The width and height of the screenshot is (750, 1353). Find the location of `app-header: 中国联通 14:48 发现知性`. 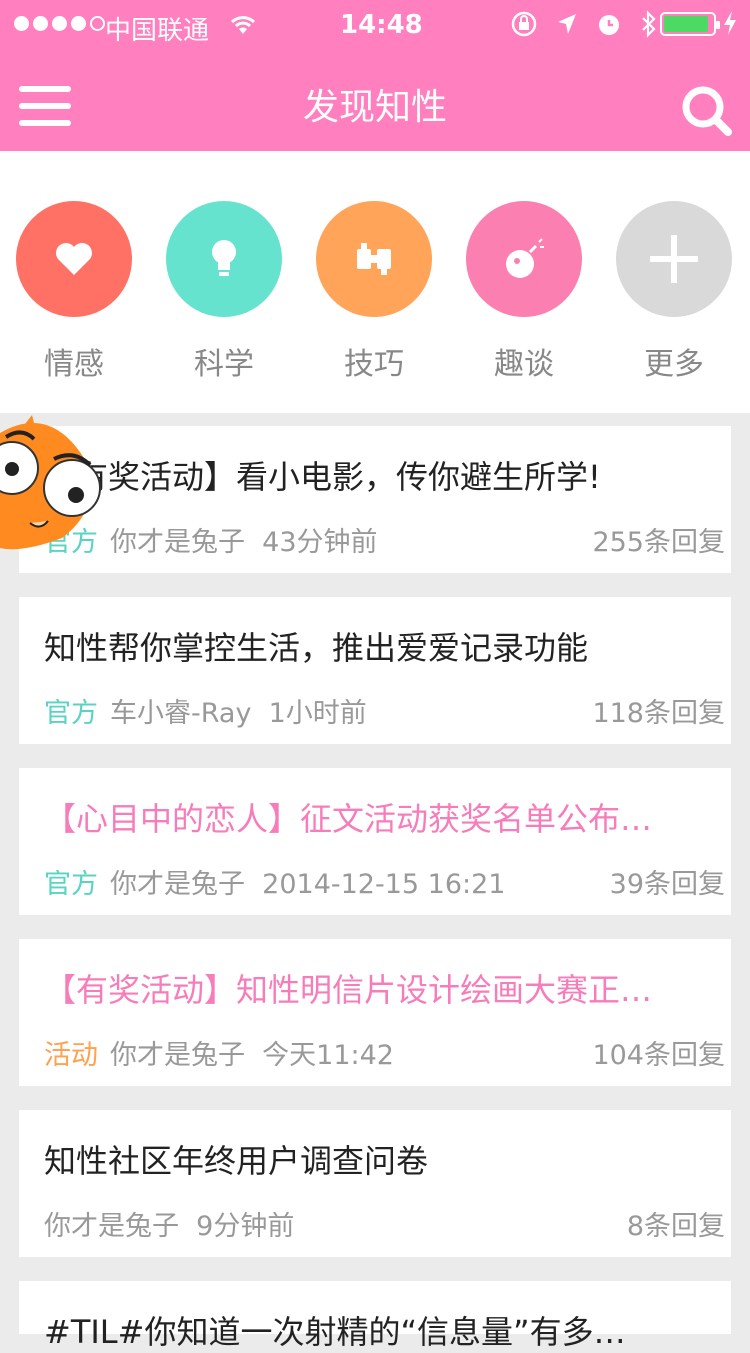

app-header: 中国联通 14:48 发现知性 is located at coordinates (375, 75).